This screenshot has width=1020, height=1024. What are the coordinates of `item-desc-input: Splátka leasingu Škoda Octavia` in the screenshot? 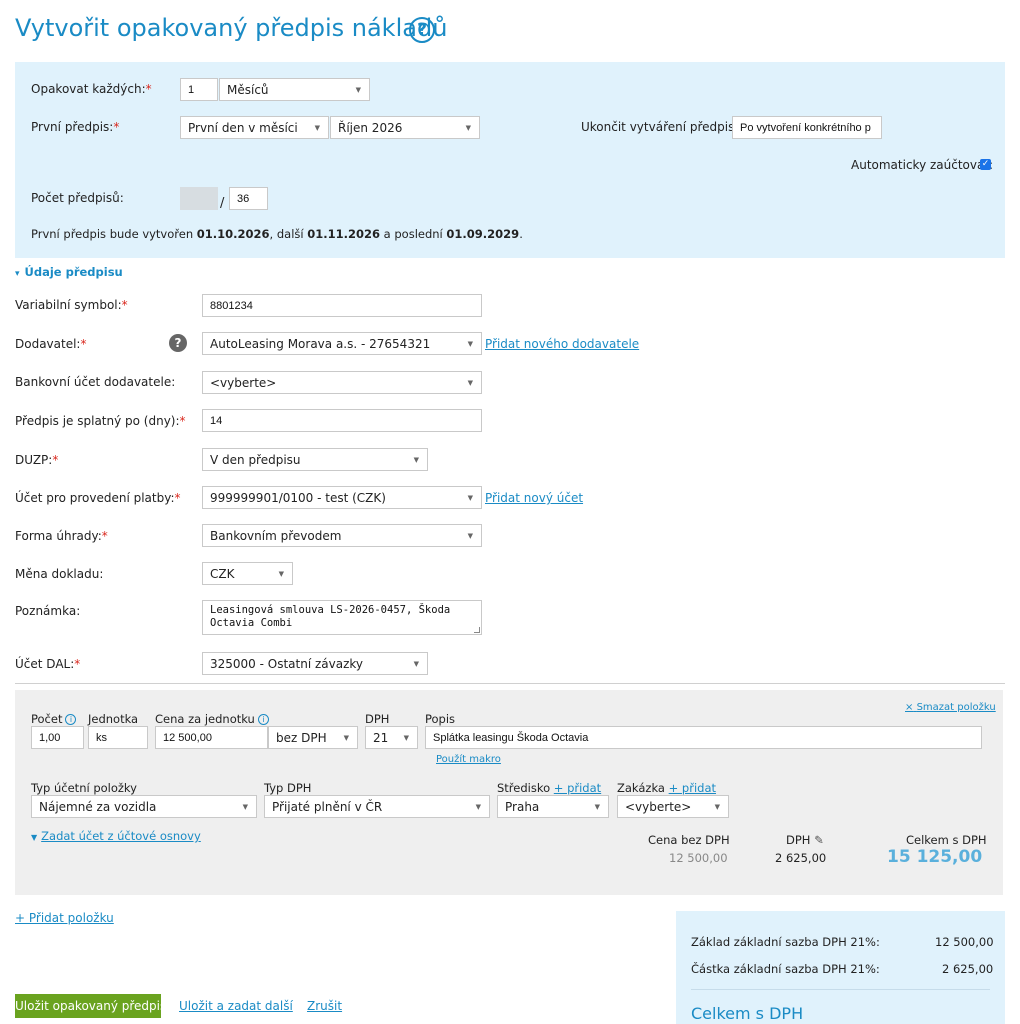 It's located at (703, 737).